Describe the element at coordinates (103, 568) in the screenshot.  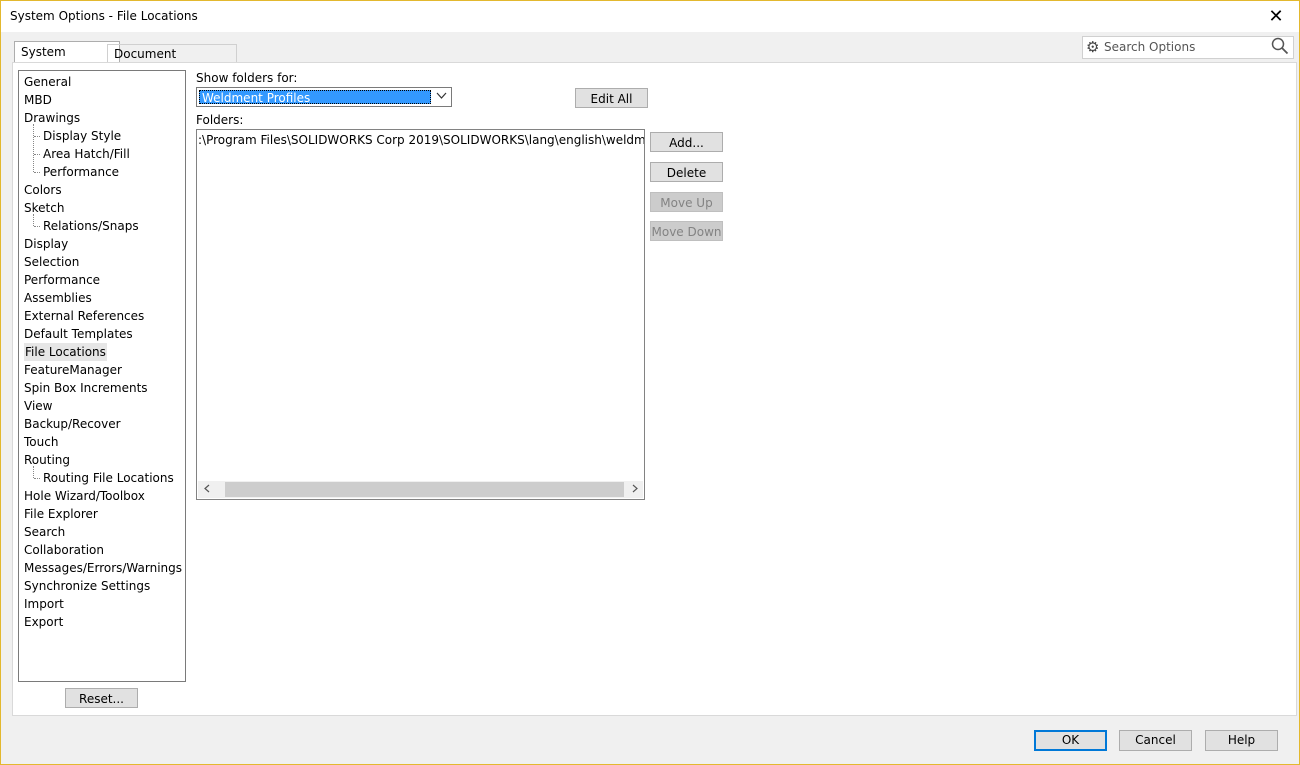
I see `tree-item: Messages/Errors/Warnings` at that location.